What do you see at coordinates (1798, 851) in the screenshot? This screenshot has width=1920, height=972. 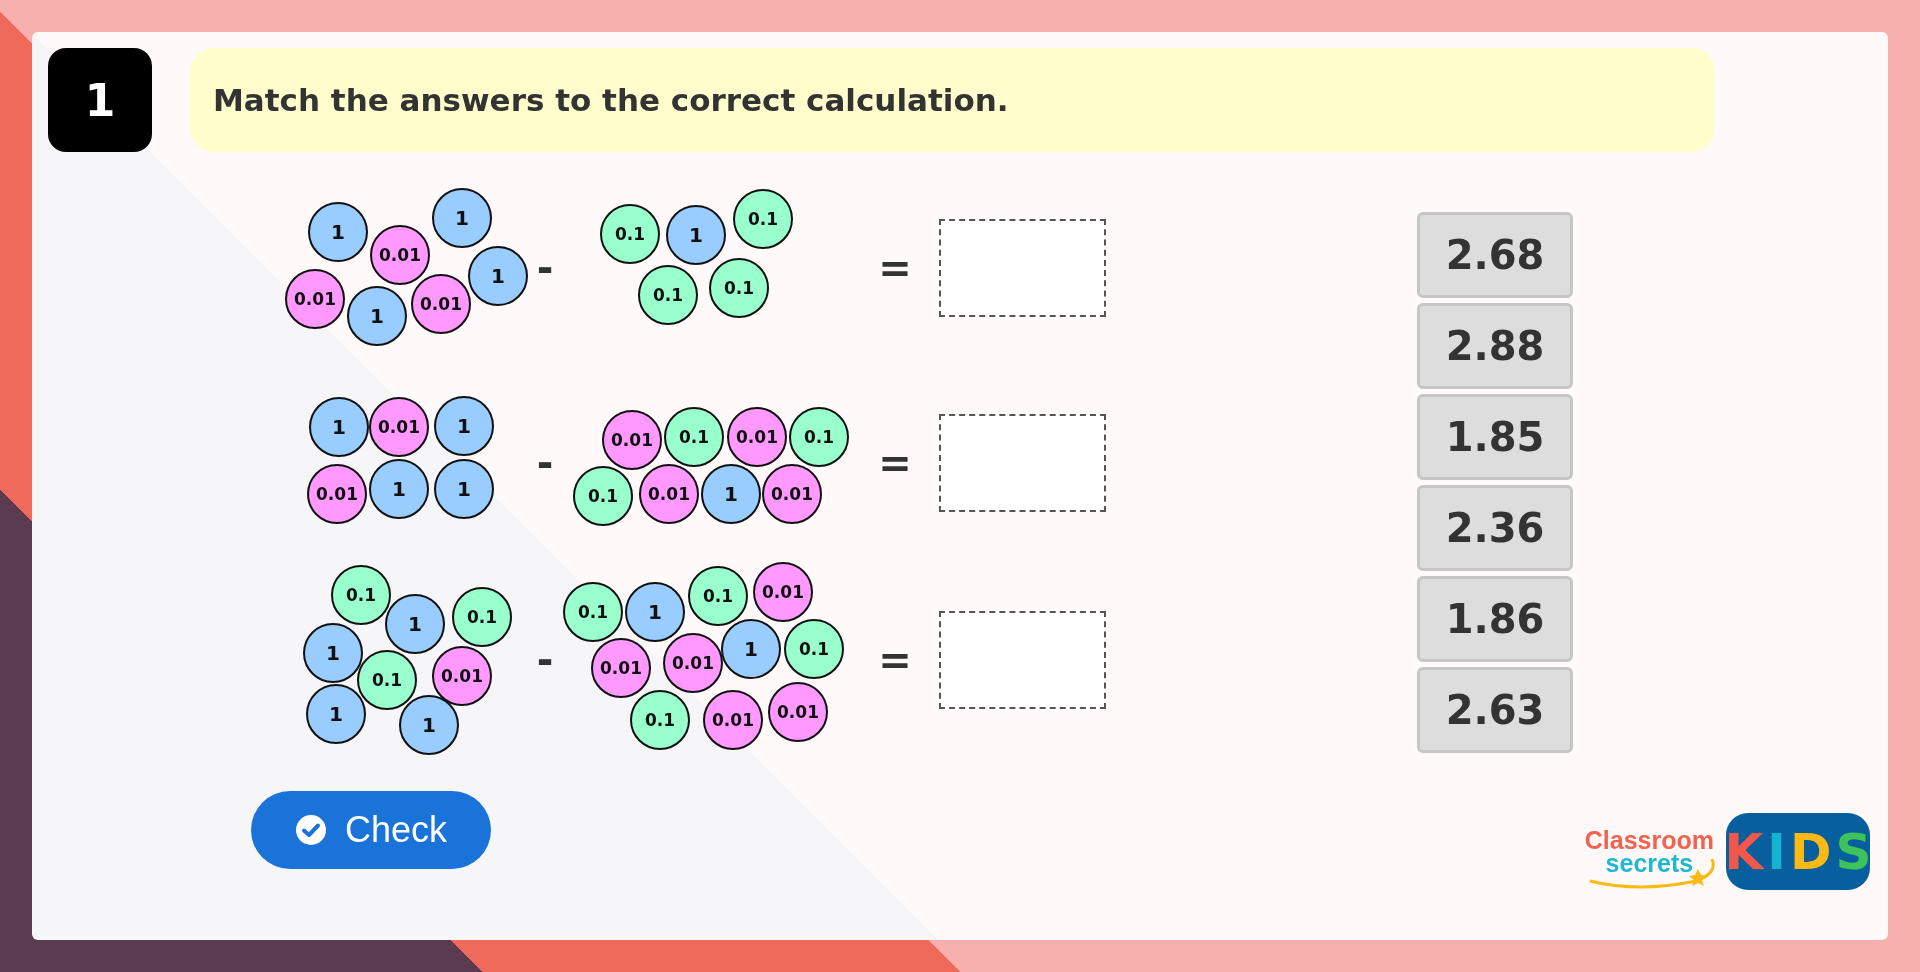 I see `kids-logo: KI DS` at bounding box center [1798, 851].